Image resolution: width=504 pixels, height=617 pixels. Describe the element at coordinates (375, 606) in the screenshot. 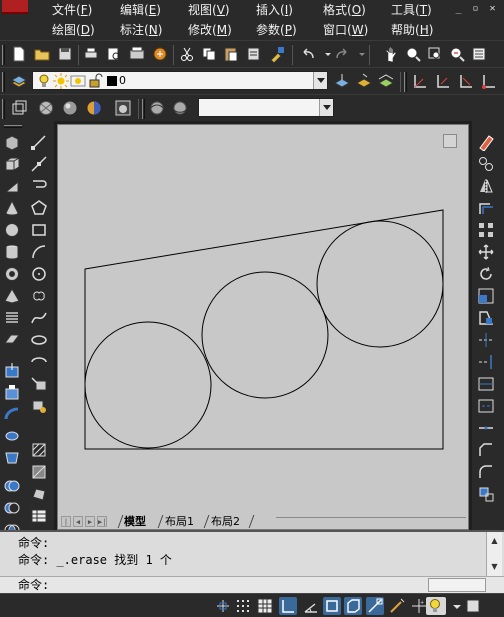

I see `object-snap-tracking-icon` at that location.